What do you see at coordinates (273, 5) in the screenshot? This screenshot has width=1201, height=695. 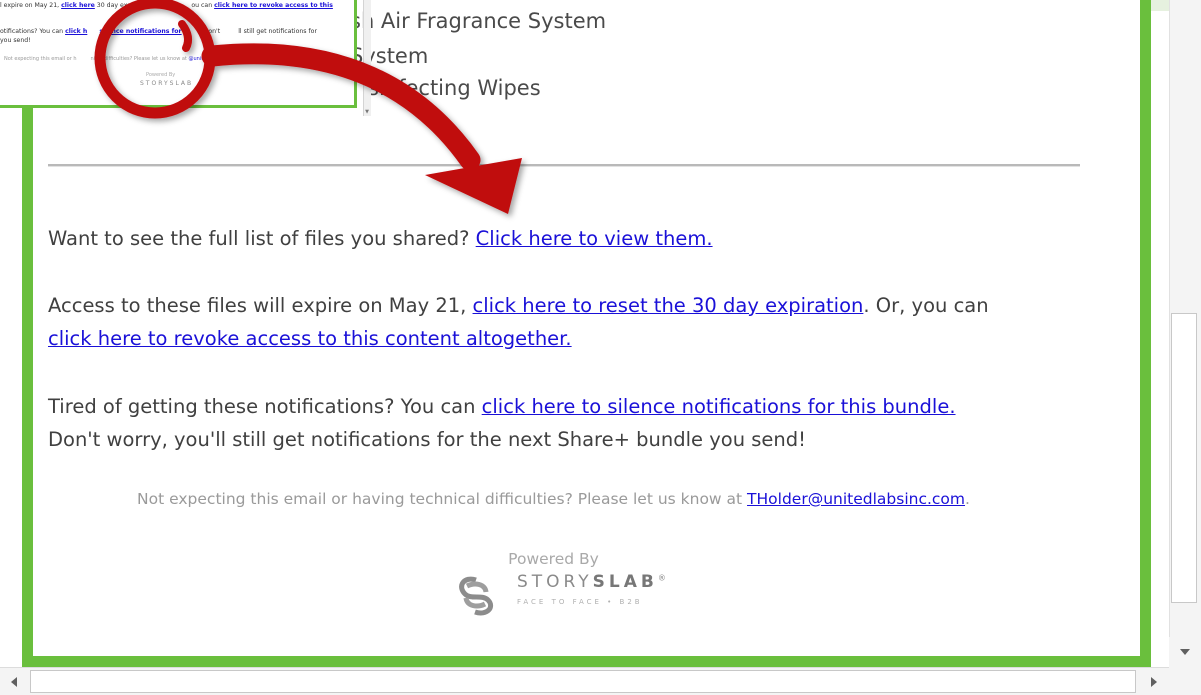 I see `preview-revoke-link: click here to revoke access to this` at bounding box center [273, 5].